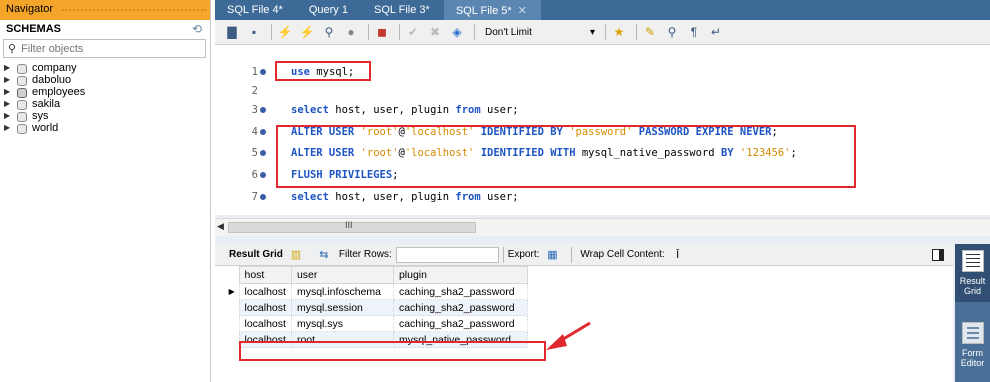 The height and width of the screenshot is (382, 990). I want to click on table-cell: mysql.session, so click(342, 307).